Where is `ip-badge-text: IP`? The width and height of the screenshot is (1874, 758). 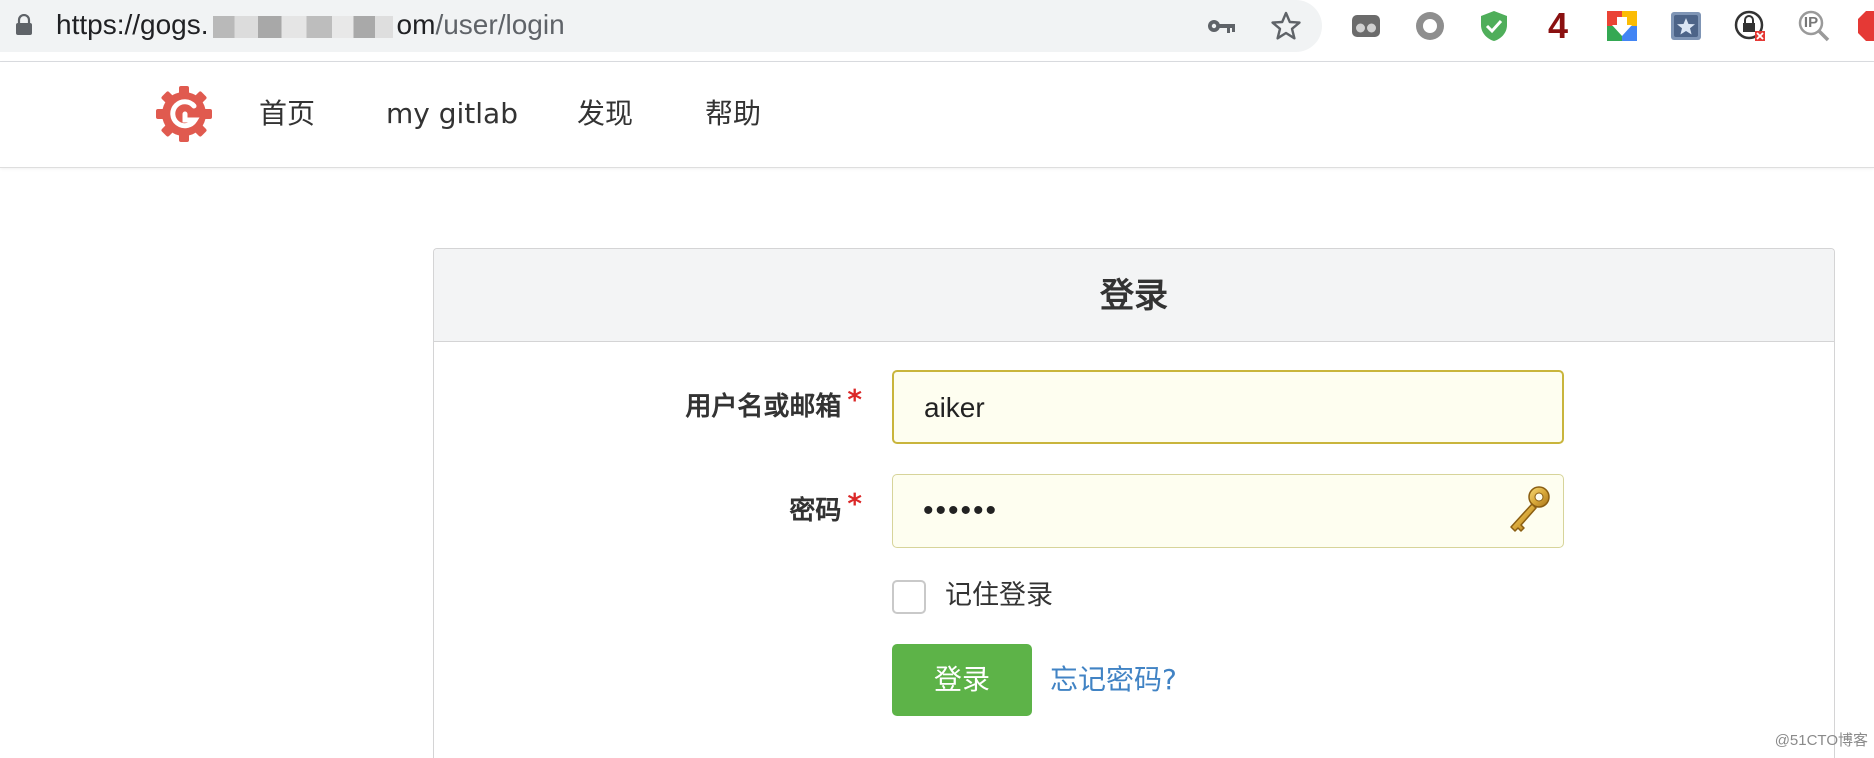
ip-badge-text: IP is located at coordinates (1811, 22).